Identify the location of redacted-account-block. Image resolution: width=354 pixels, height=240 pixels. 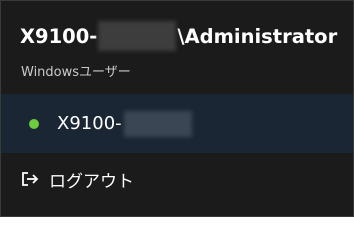
(157, 123).